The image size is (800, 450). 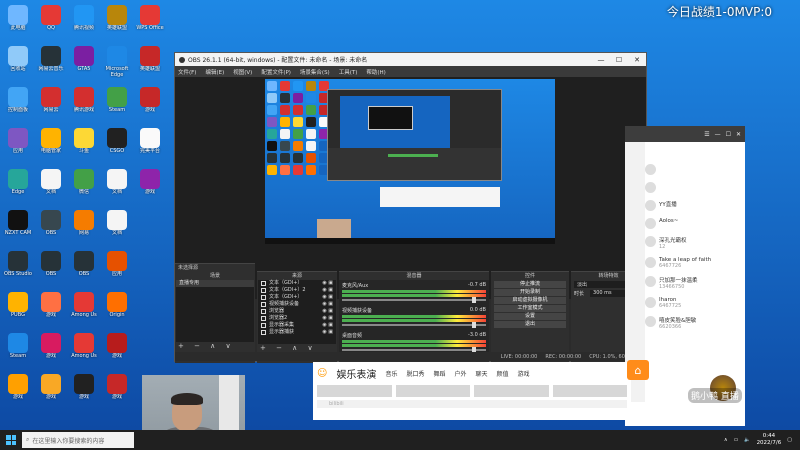 What do you see at coordinates (18, 350) in the screenshot?
I see `desktop-icon: Steam` at bounding box center [18, 350].